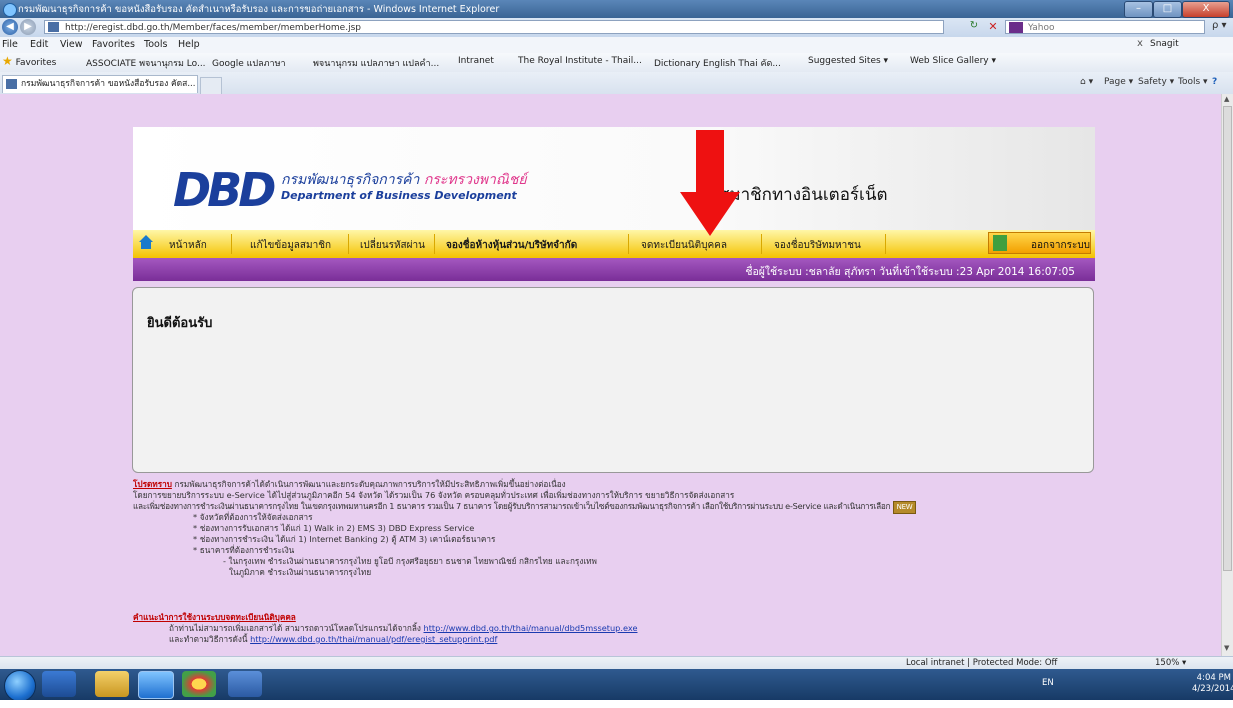  What do you see at coordinates (71, 44) in the screenshot?
I see `menu-view: View` at bounding box center [71, 44].